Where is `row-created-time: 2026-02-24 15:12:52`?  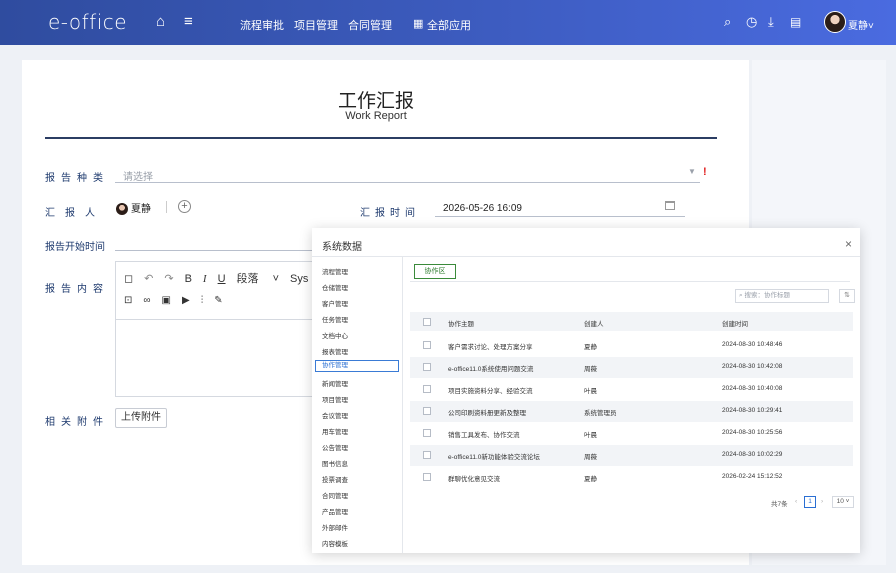 row-created-time: 2026-02-24 15:12:52 is located at coordinates (752, 476).